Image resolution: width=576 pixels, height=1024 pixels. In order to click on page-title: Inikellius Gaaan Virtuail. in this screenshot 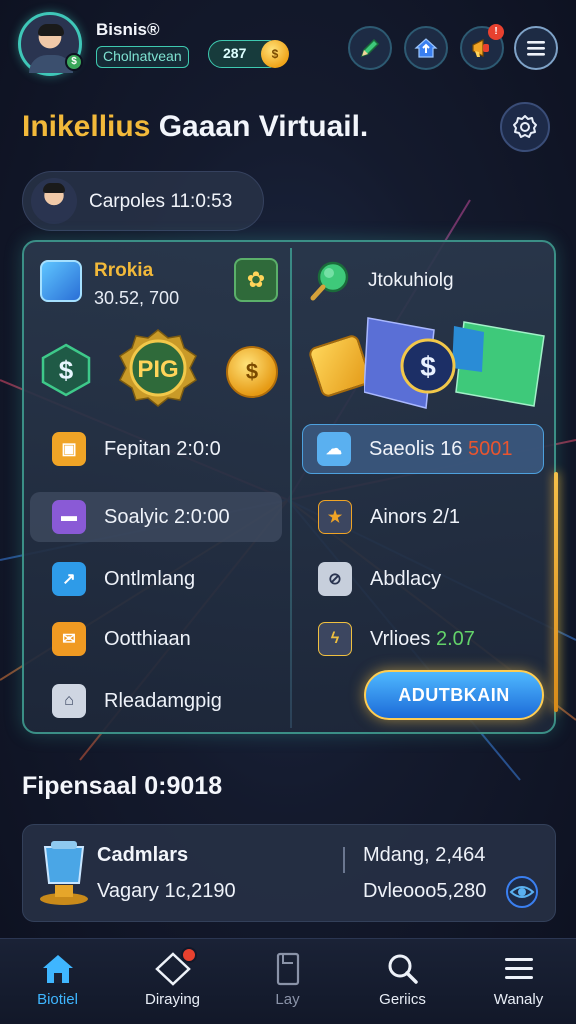, I will do `click(195, 127)`.